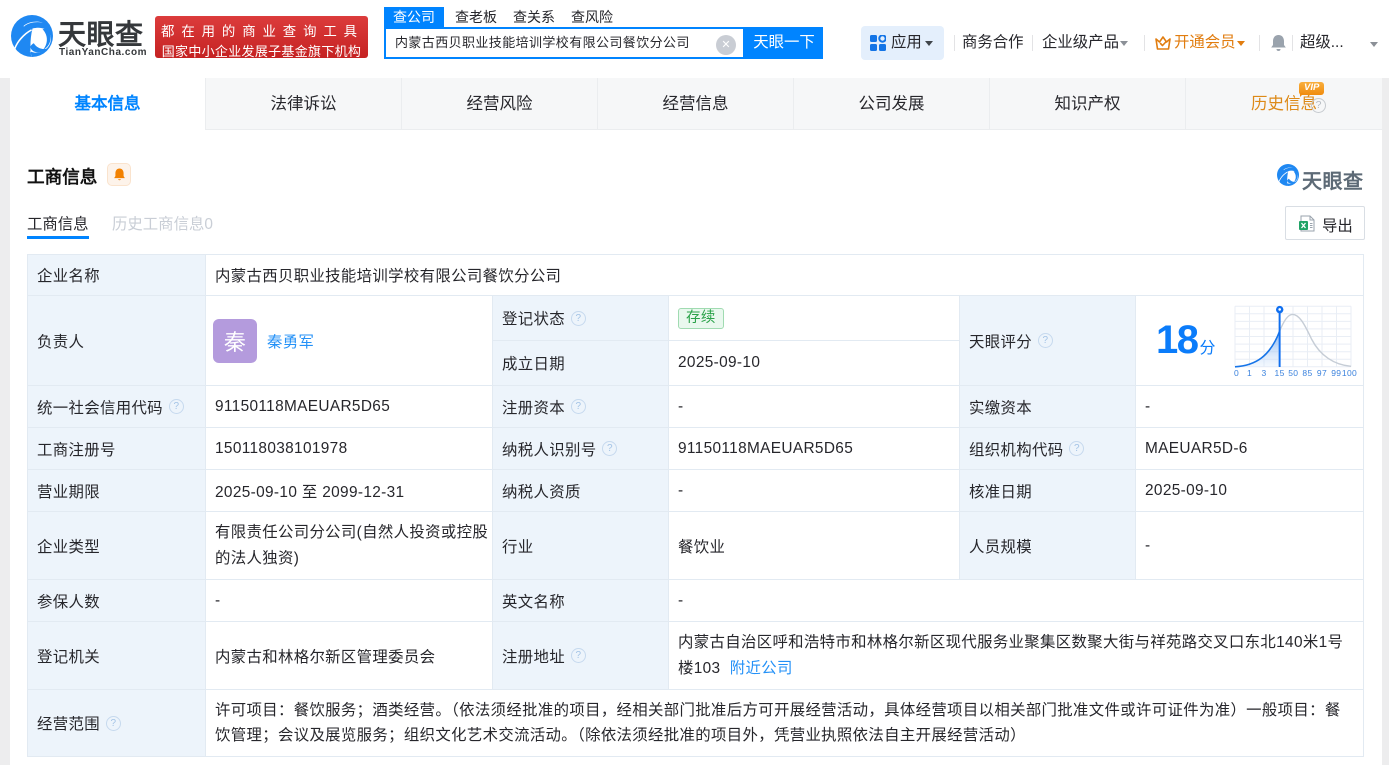  Describe the element at coordinates (1249, 373) in the screenshot. I see `svg-text: 1` at that location.